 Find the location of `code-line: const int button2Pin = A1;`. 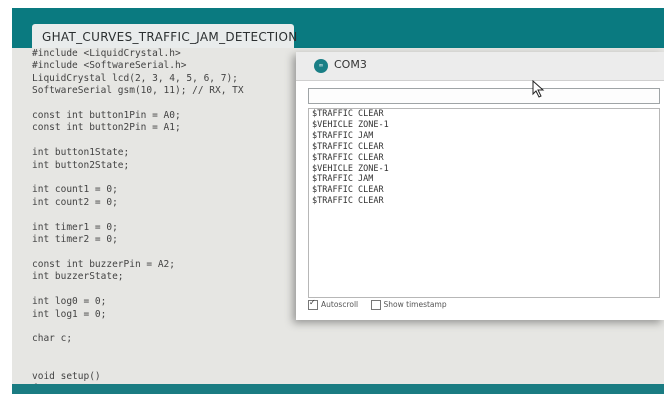

code-line: const int button2Pin = A1; is located at coordinates (106, 128).